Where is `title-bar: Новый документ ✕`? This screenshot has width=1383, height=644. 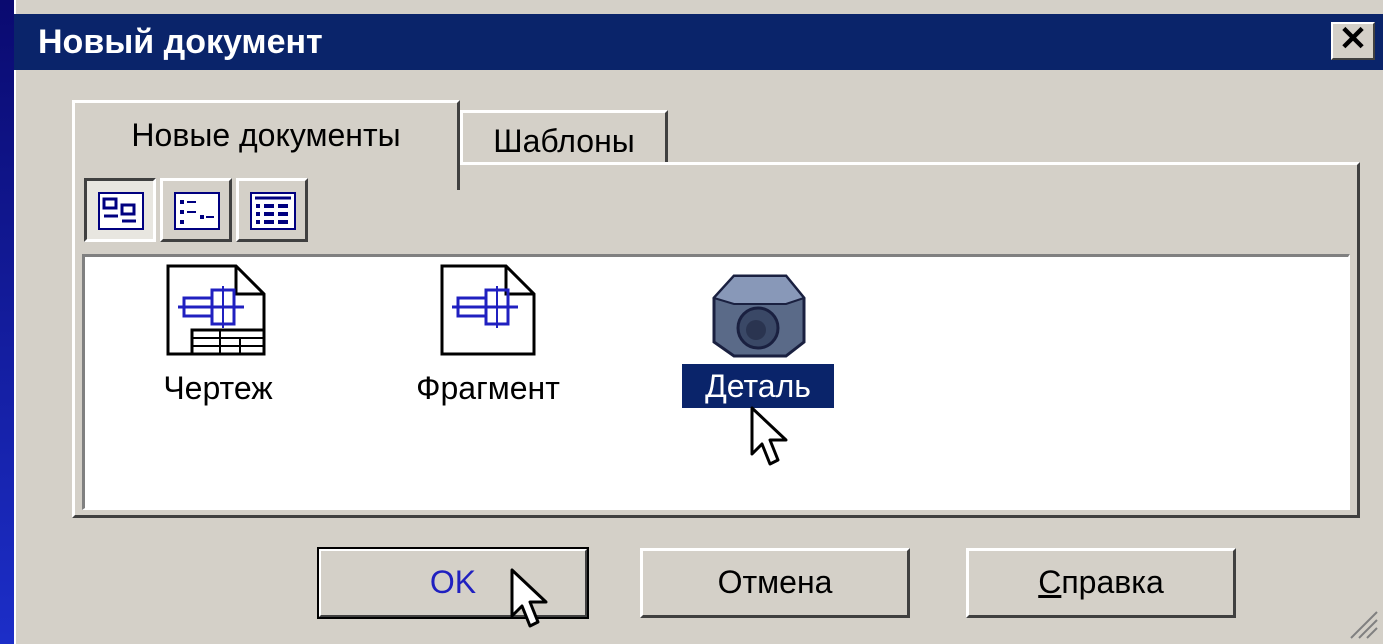 title-bar: Новый документ ✕ is located at coordinates (698, 42).